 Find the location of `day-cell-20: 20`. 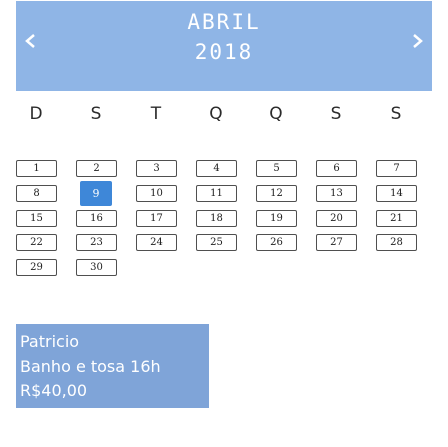

day-cell-20: 20 is located at coordinates (336, 218).